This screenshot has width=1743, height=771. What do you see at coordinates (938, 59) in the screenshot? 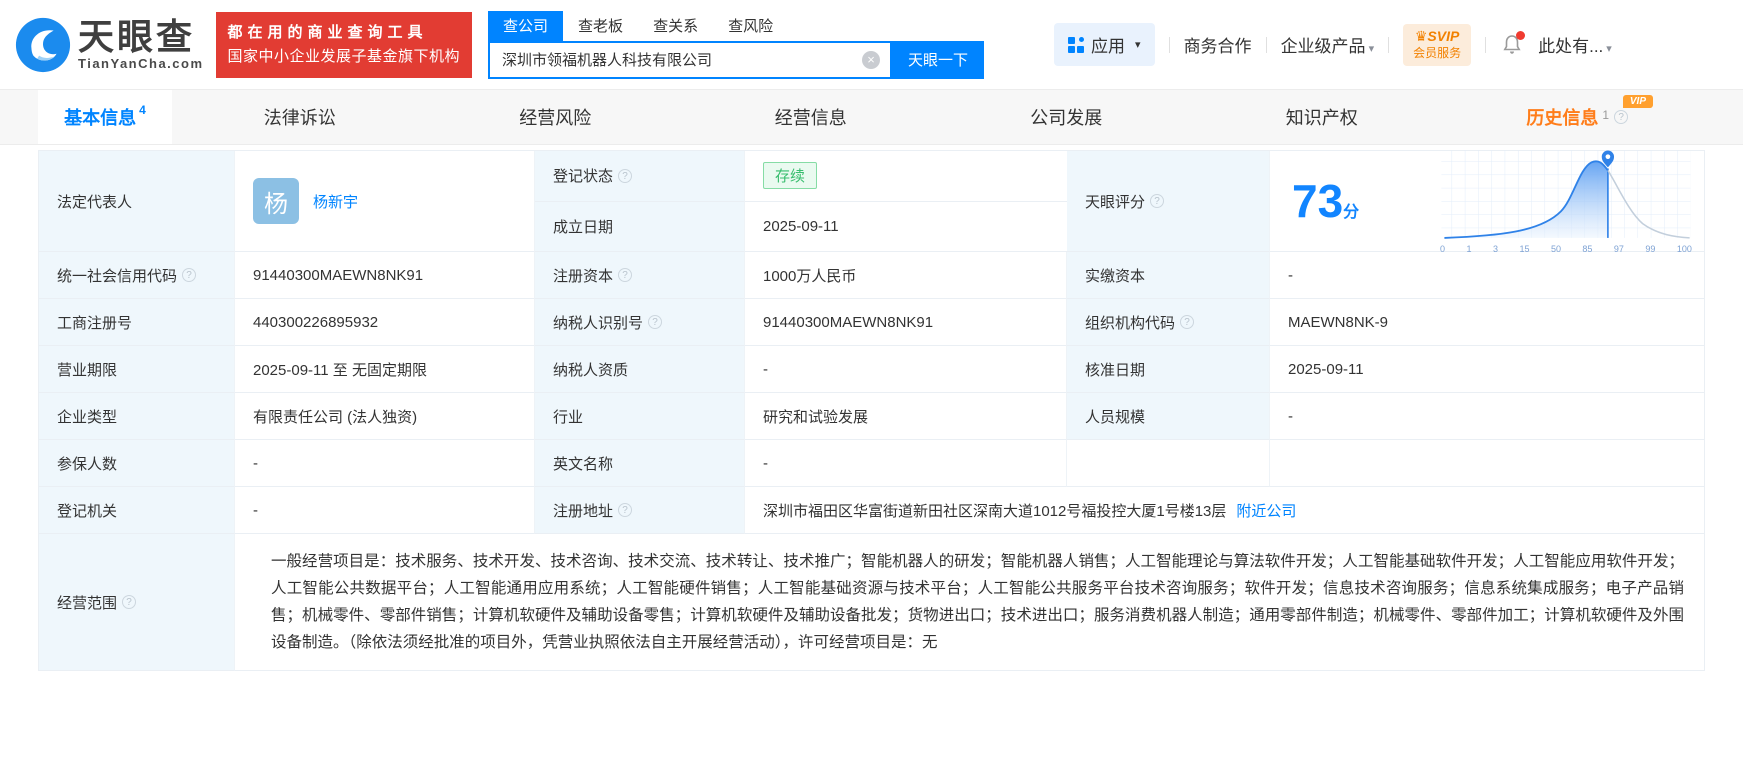
I see `search-button: 天眼一下` at bounding box center [938, 59].